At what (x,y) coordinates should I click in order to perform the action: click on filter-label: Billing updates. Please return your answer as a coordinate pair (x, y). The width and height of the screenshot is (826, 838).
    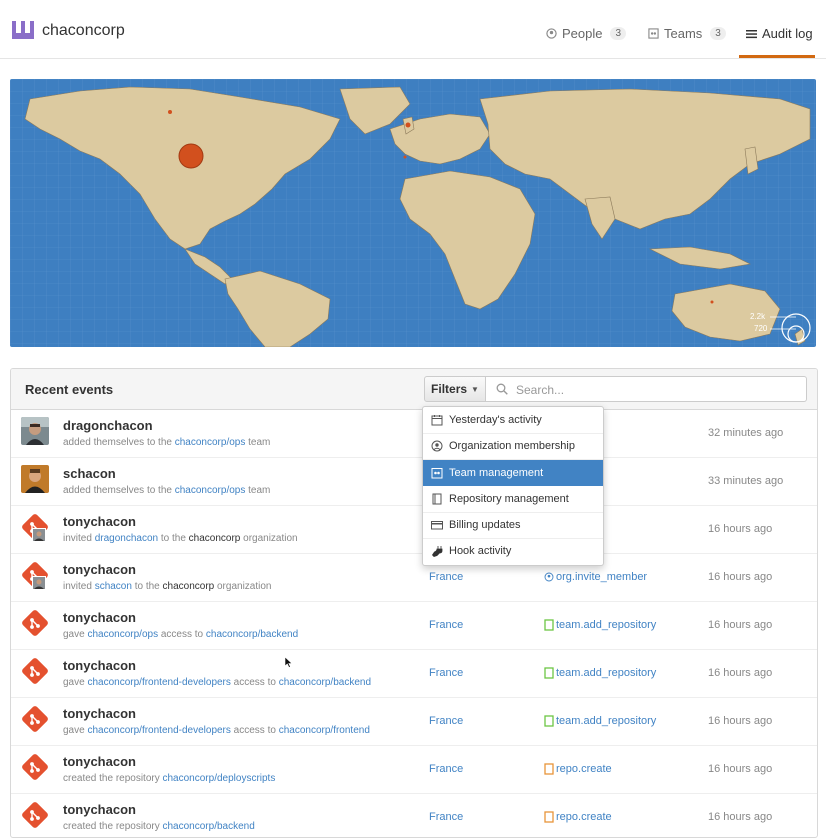
    Looking at the image, I should click on (485, 525).